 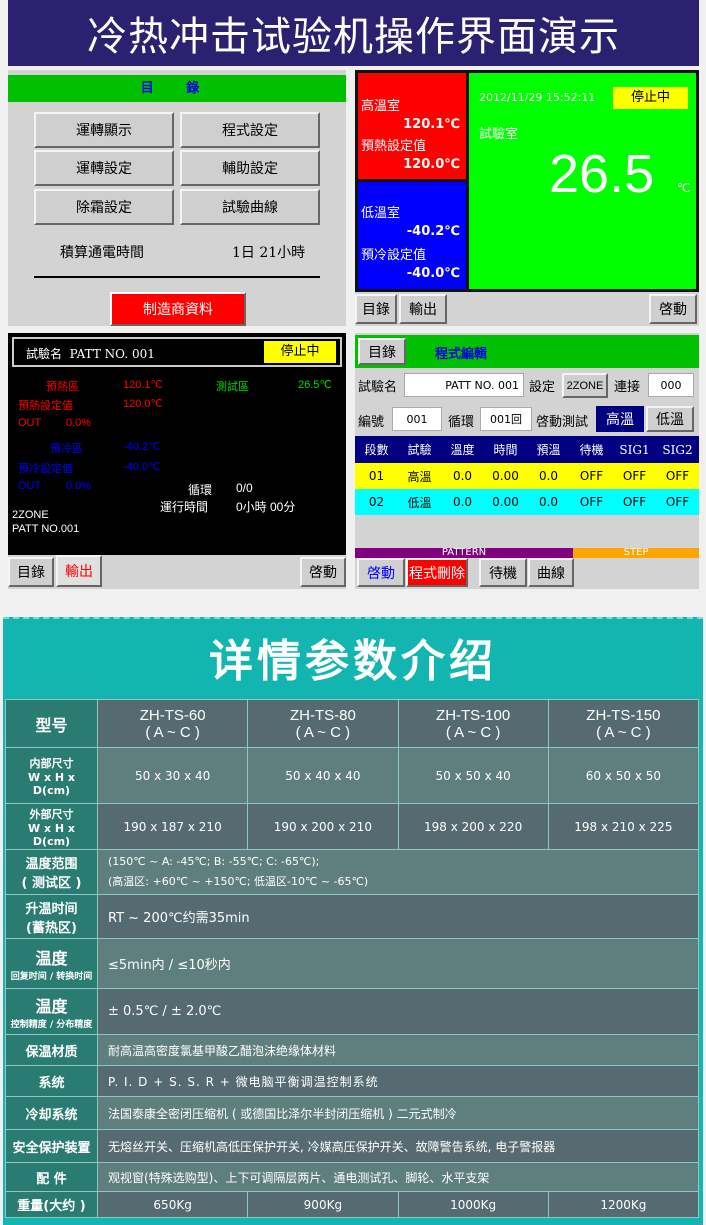 I want to click on model-label: 型号, so click(x=51, y=723).